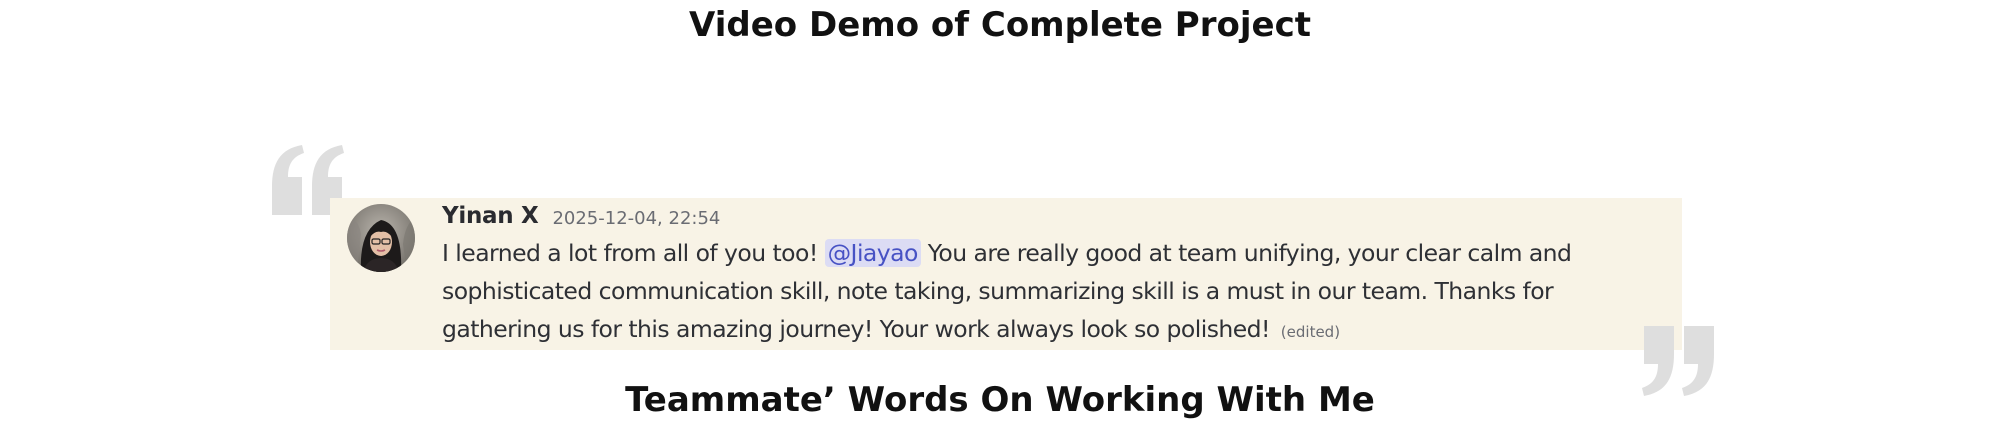 This screenshot has height=421, width=2000. What do you see at coordinates (1000, 400) in the screenshot?
I see `section-title-teammate-words: Teammate’ Words On Working With Me` at bounding box center [1000, 400].